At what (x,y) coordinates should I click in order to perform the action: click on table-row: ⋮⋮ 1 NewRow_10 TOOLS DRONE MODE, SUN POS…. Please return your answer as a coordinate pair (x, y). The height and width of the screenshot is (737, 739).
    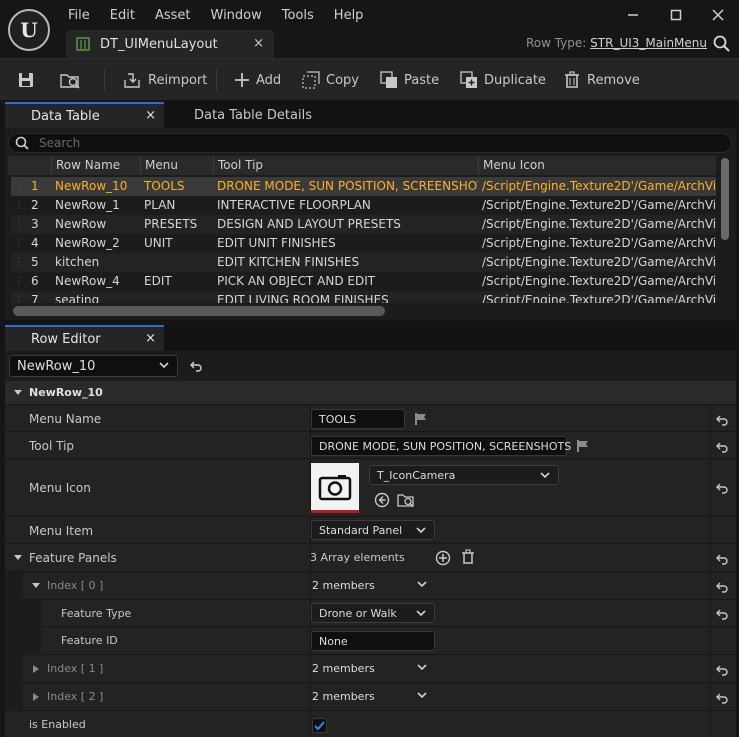
    Looking at the image, I should click on (363, 186).